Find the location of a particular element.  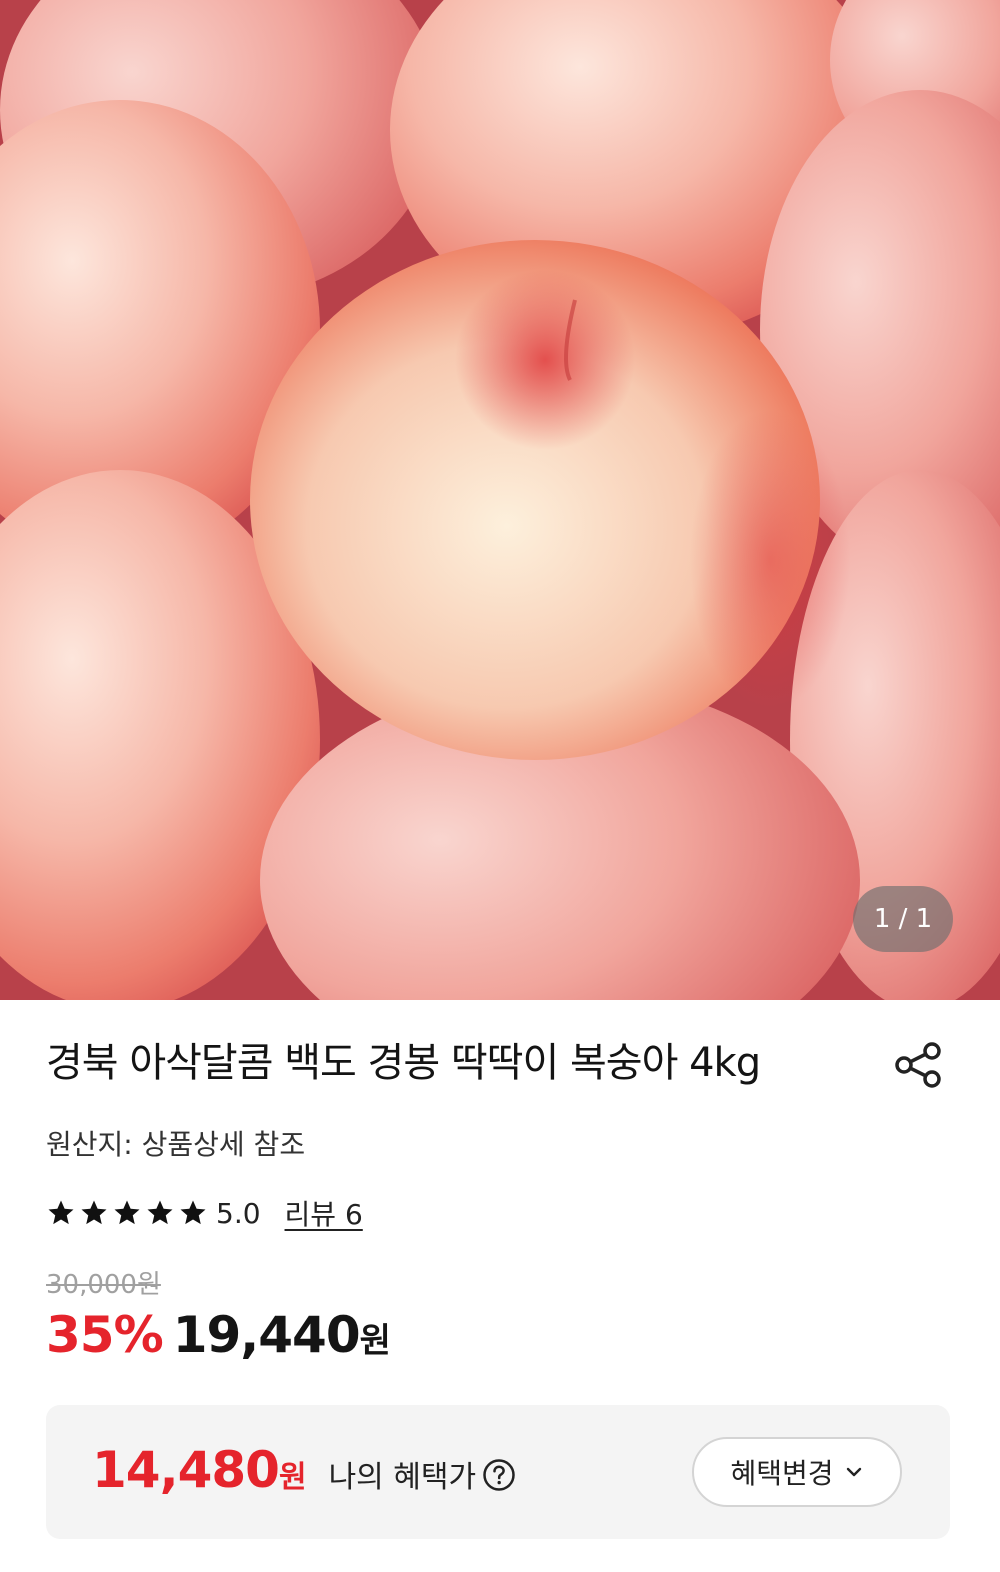

benefit-price-row: 14,480 원 나의 혜택가 is located at coordinates (304, 1470).